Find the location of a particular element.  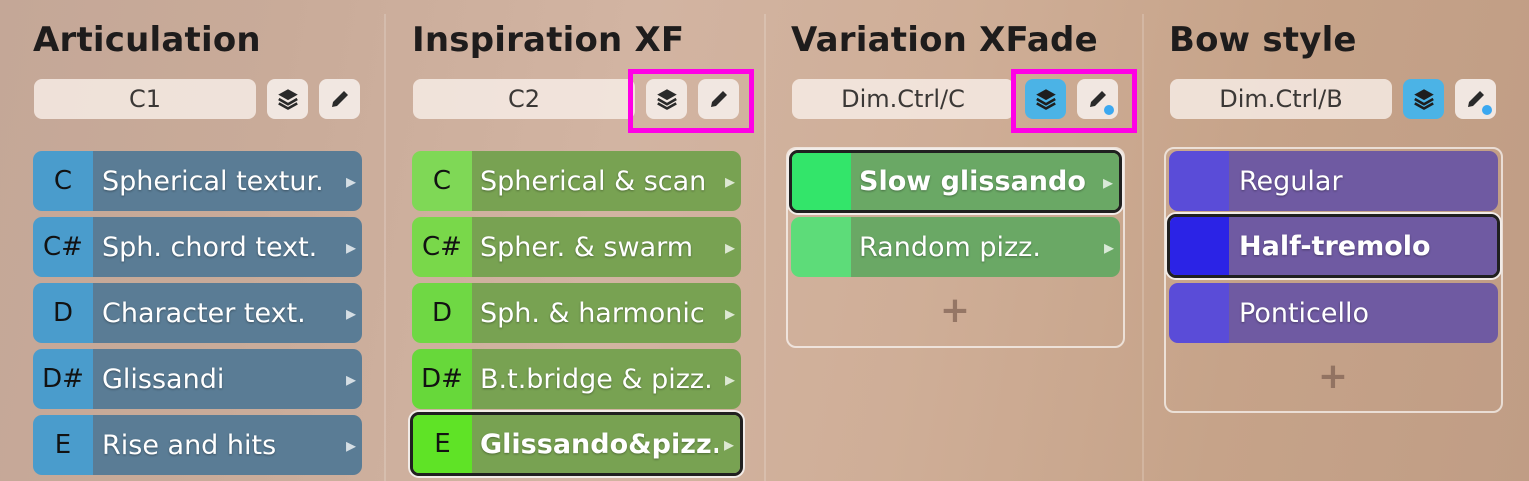

bow-style-name: Ponticello is located at coordinates (1363, 313).